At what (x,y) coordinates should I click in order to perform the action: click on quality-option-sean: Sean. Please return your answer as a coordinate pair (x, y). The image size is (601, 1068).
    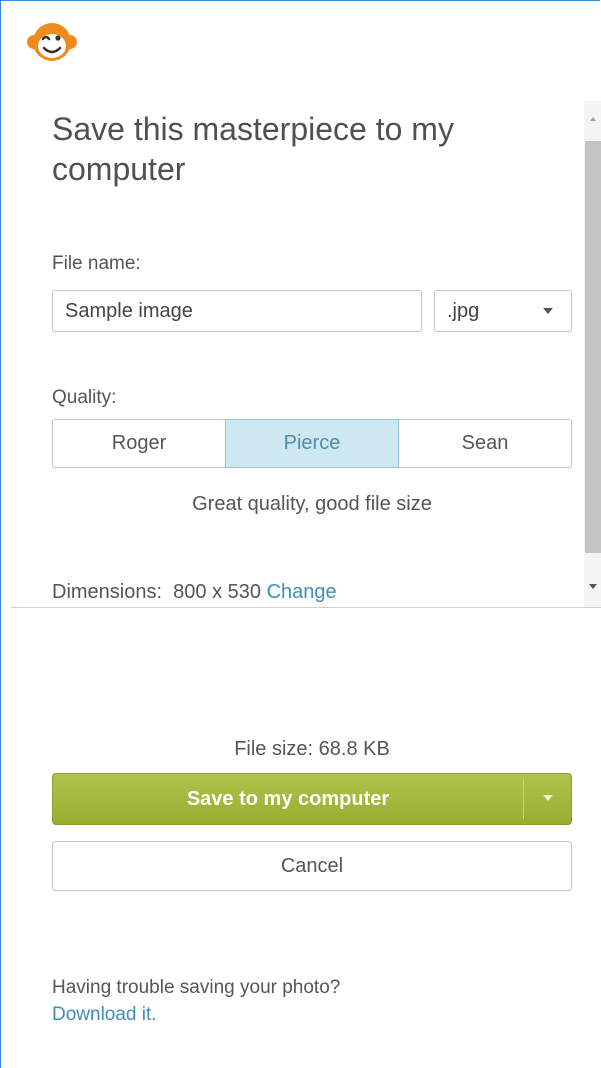
    Looking at the image, I should click on (485, 443).